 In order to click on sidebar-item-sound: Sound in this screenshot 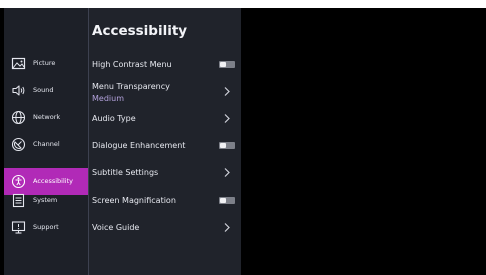, I will do `click(46, 90)`.